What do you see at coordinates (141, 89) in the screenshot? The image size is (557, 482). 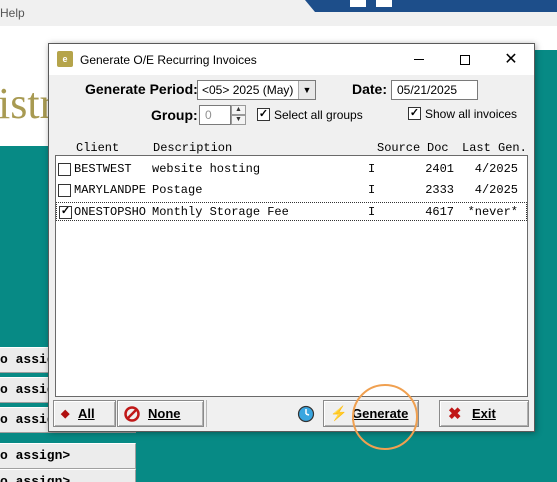 I see `generate-period-label: Generate Period:` at bounding box center [141, 89].